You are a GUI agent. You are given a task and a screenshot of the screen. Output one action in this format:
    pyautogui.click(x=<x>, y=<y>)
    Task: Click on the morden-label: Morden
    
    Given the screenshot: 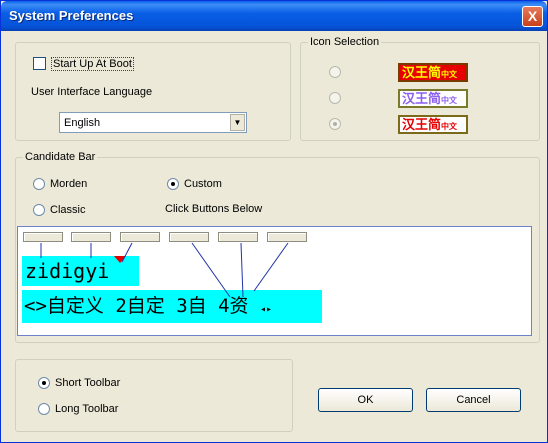 What is the action you would take?
    pyautogui.click(x=68, y=184)
    